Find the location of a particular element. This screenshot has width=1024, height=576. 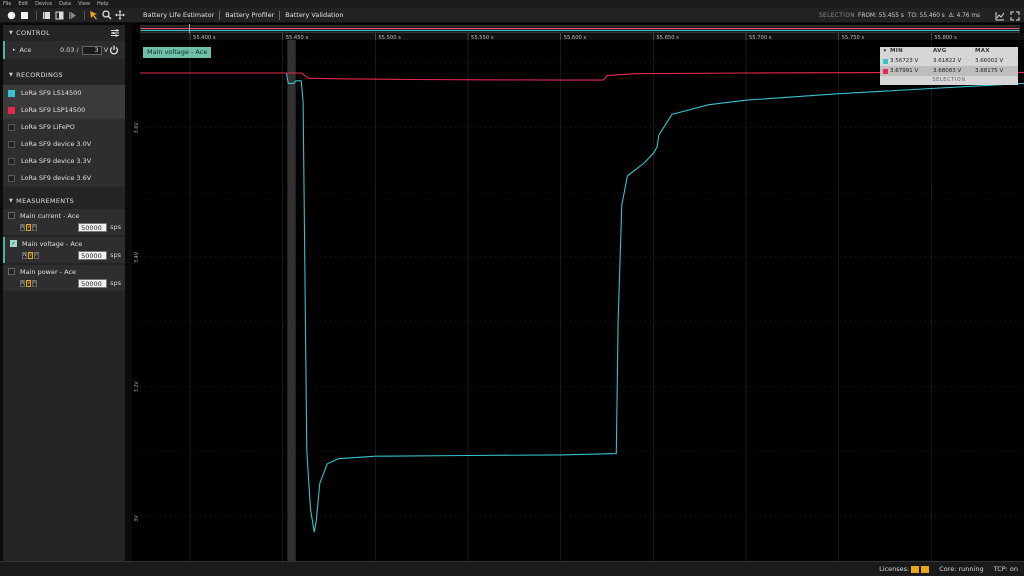

skip-start-button is located at coordinates (46, 15).